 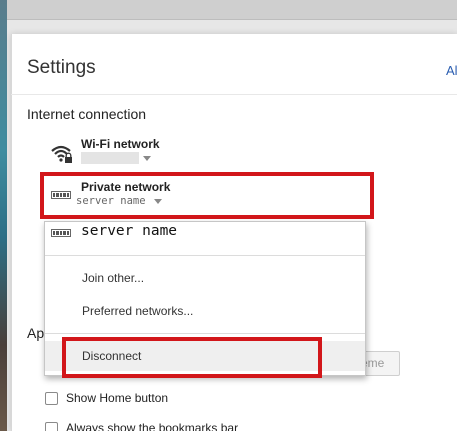 What do you see at coordinates (3, 215) in the screenshot?
I see `desktop-background` at bounding box center [3, 215].